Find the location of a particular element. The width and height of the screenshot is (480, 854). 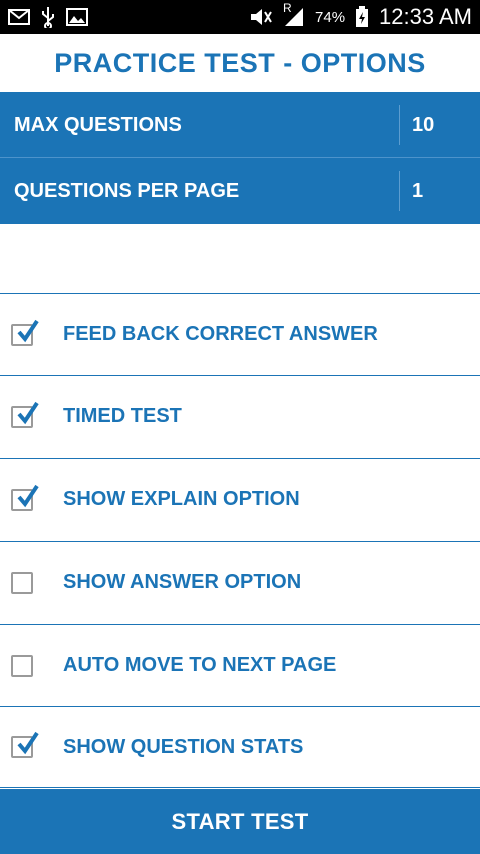

option-timed-test: TIMED TEST is located at coordinates (240, 416).